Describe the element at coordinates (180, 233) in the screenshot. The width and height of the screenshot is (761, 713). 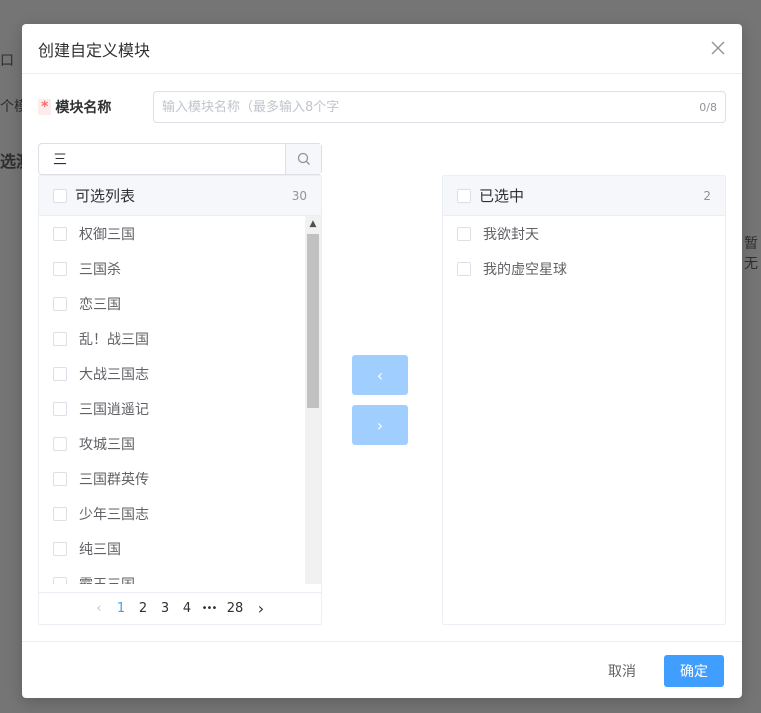
I see `list-item: 权御三国` at that location.